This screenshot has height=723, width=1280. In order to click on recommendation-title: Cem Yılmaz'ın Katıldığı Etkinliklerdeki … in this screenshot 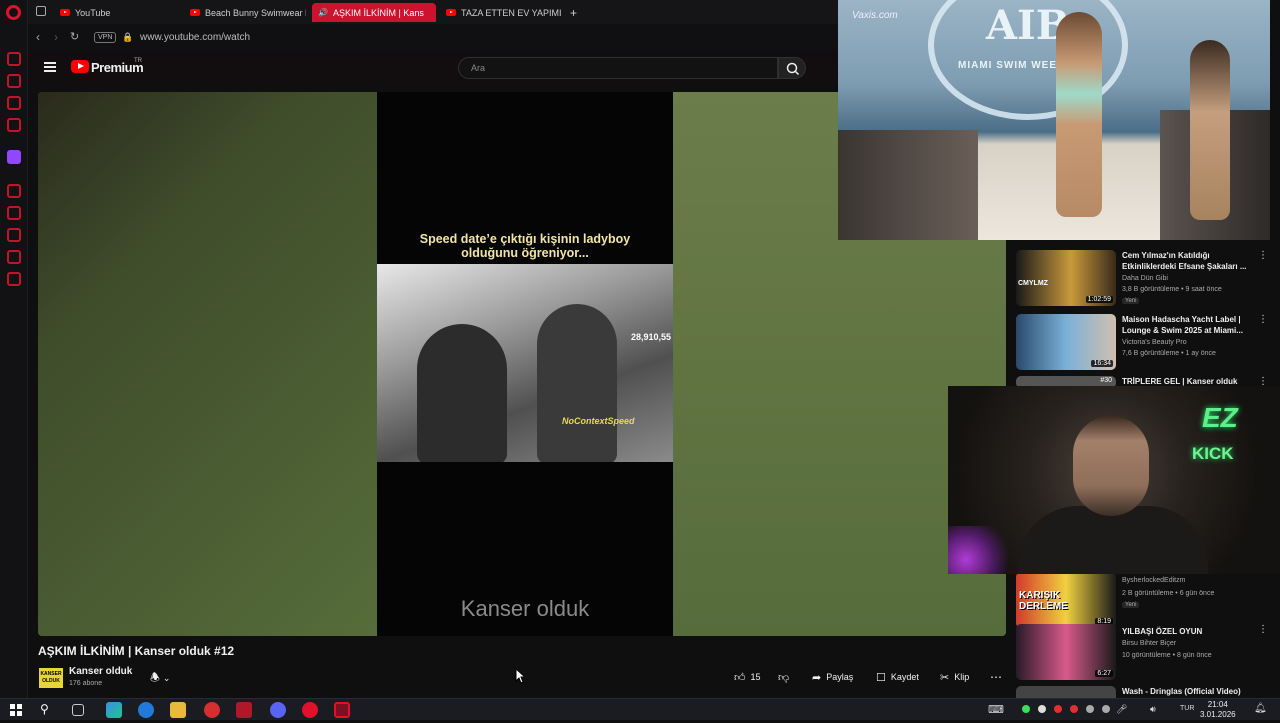, I will do `click(1186, 261)`.